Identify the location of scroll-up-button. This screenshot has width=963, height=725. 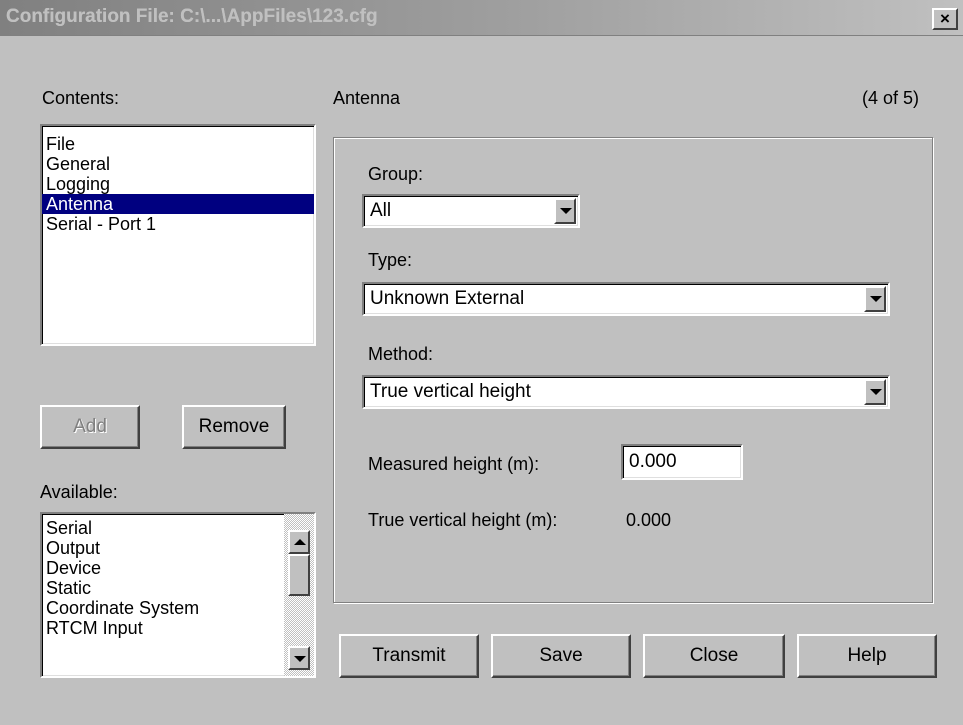
(299, 542).